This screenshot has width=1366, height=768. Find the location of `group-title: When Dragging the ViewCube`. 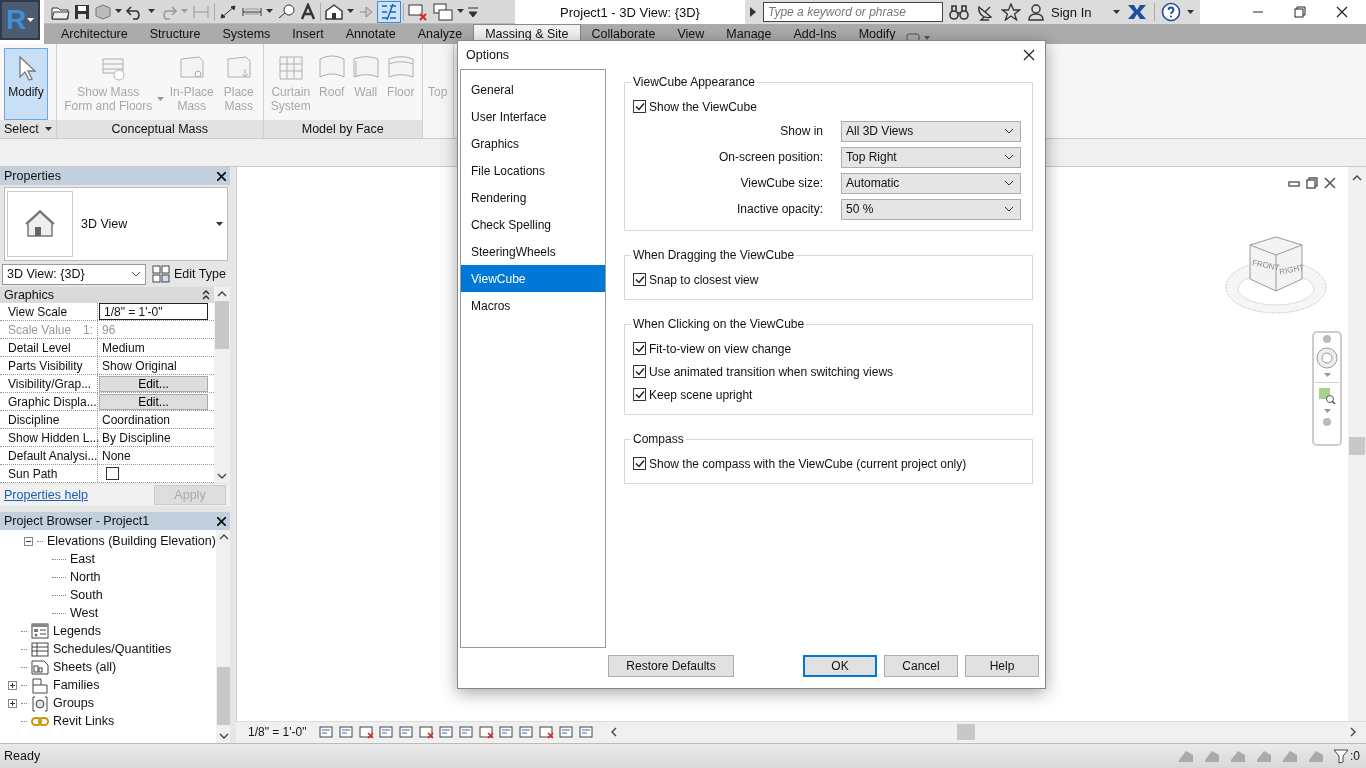

group-title: When Dragging the ViewCube is located at coordinates (714, 255).